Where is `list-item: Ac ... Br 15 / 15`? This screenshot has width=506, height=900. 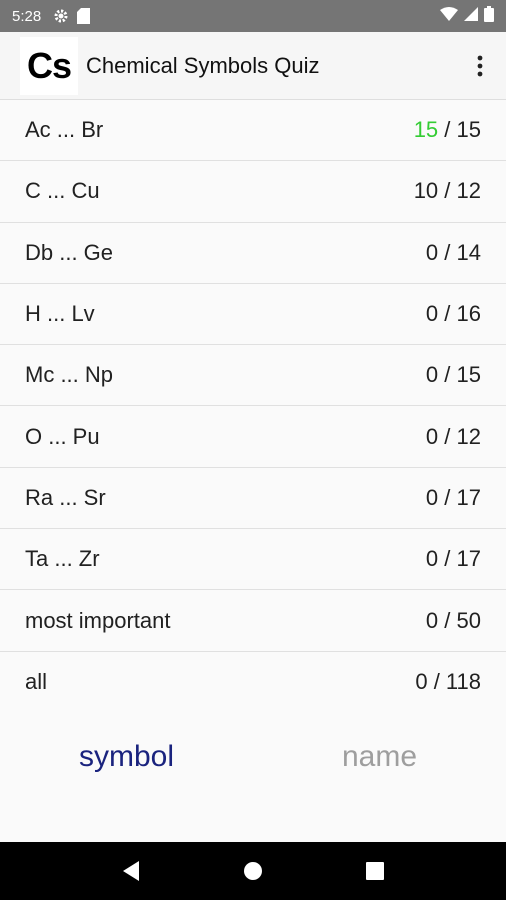
list-item: Ac ... Br 15 / 15 is located at coordinates (253, 131).